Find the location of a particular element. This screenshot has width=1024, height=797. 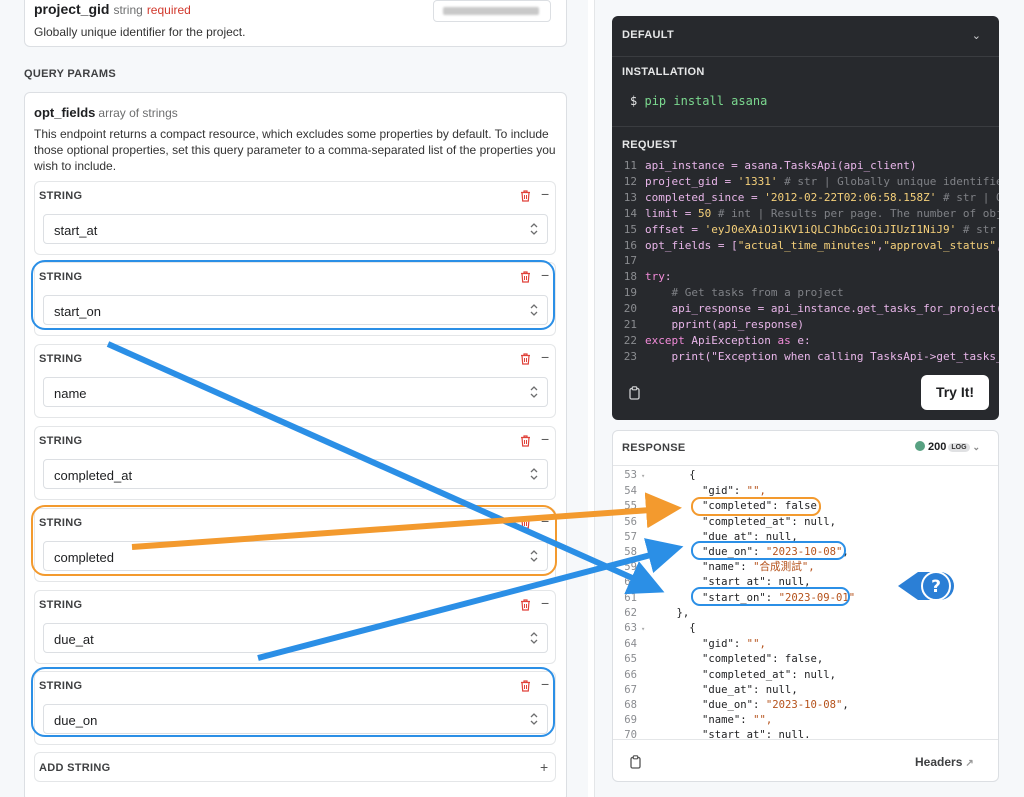

code-text: # Get tasks from a project is located at coordinates (754, 293).